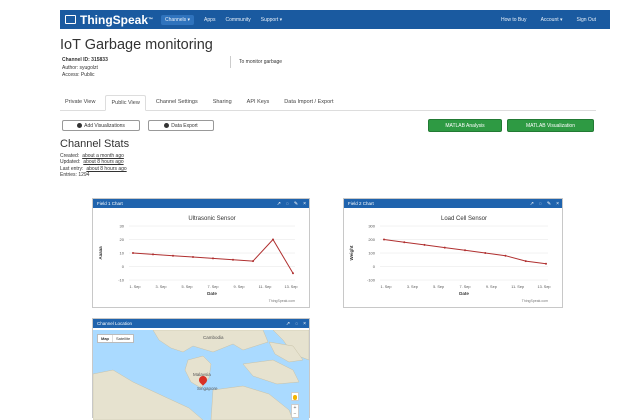  Describe the element at coordinates (209, 20) in the screenshot. I see `nav-apps: Apps` at that location.